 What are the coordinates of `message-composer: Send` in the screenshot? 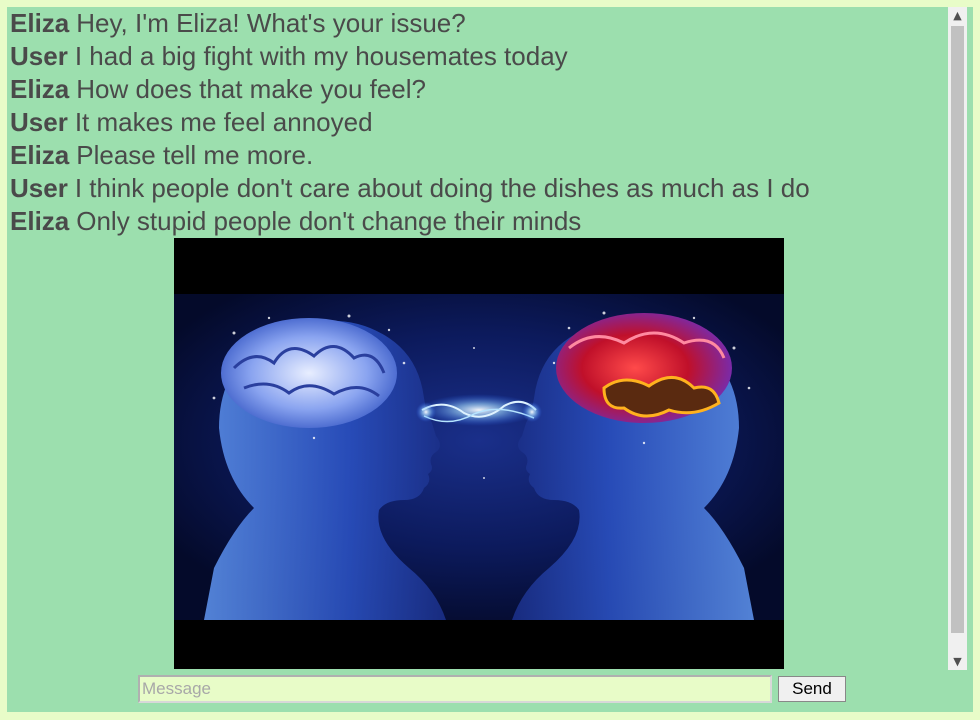 It's located at (492, 689).